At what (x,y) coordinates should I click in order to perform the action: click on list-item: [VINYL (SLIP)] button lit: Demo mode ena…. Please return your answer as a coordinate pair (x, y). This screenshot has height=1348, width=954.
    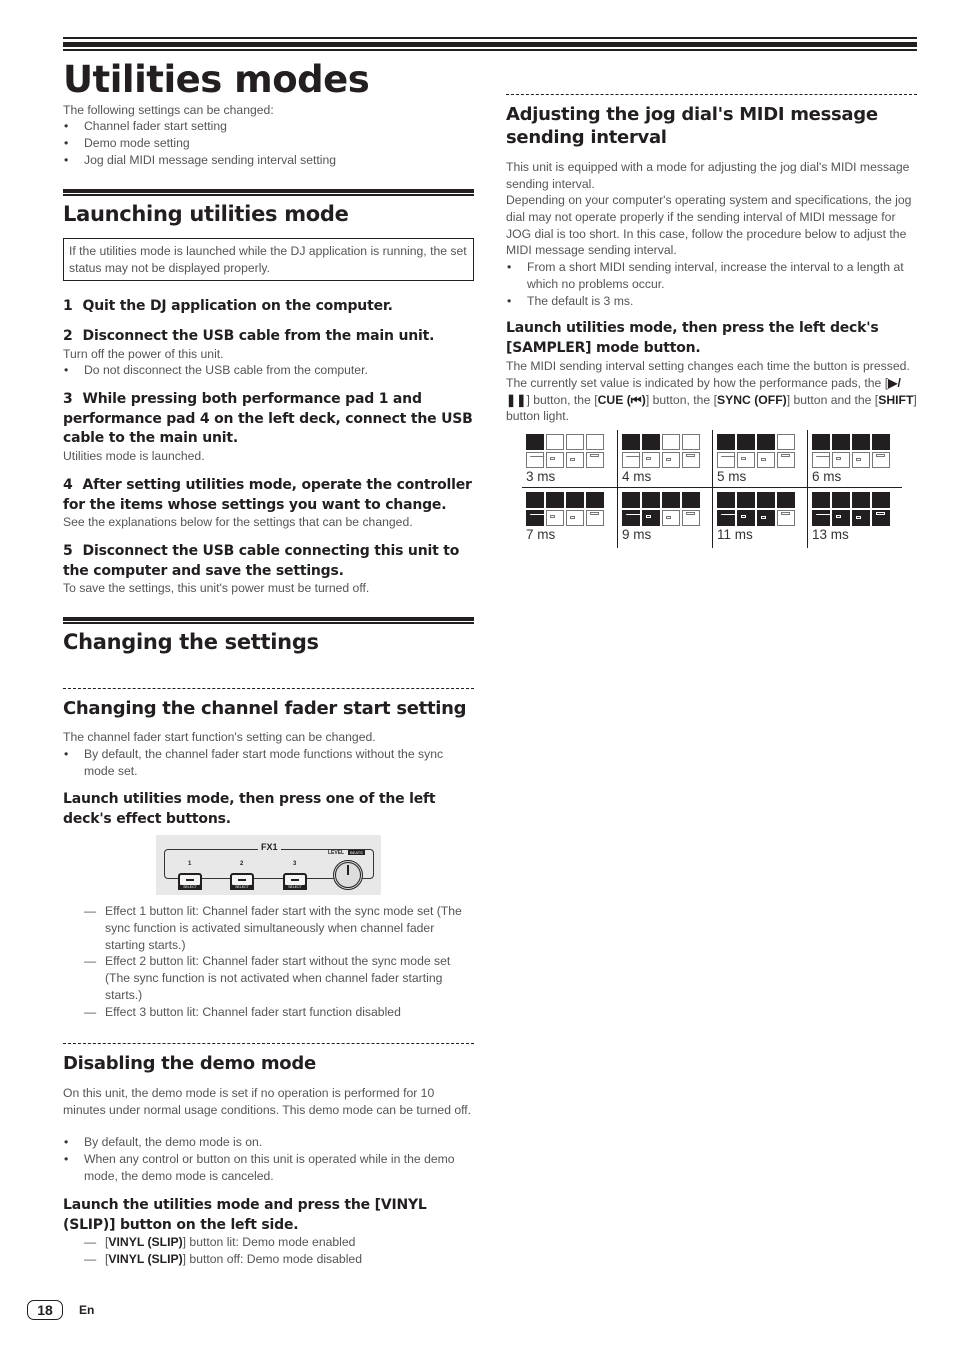
    Looking at the image, I should click on (268, 1242).